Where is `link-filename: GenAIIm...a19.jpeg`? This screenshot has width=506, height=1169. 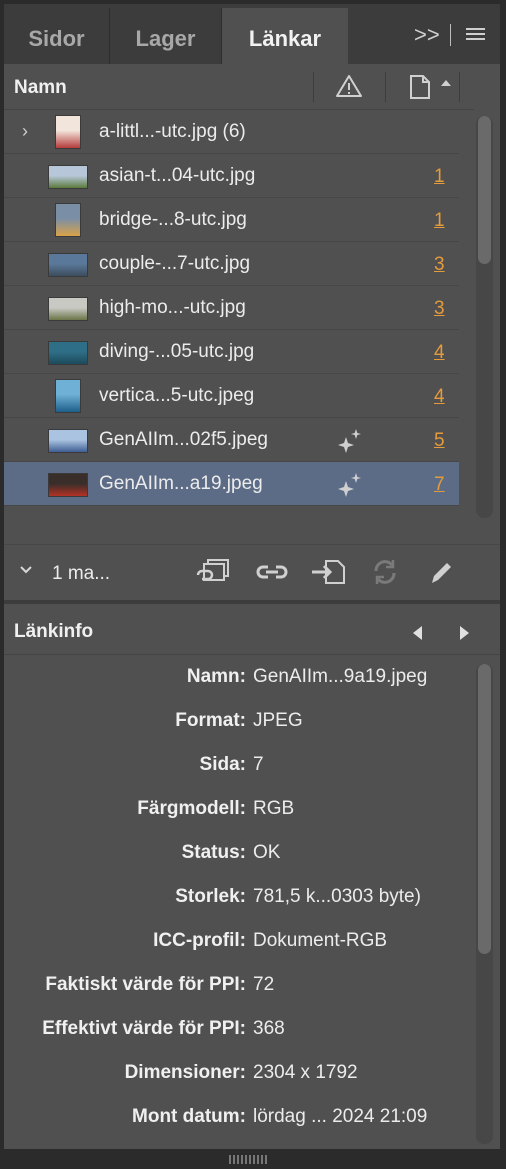 link-filename: GenAIIm...a19.jpeg is located at coordinates (181, 483).